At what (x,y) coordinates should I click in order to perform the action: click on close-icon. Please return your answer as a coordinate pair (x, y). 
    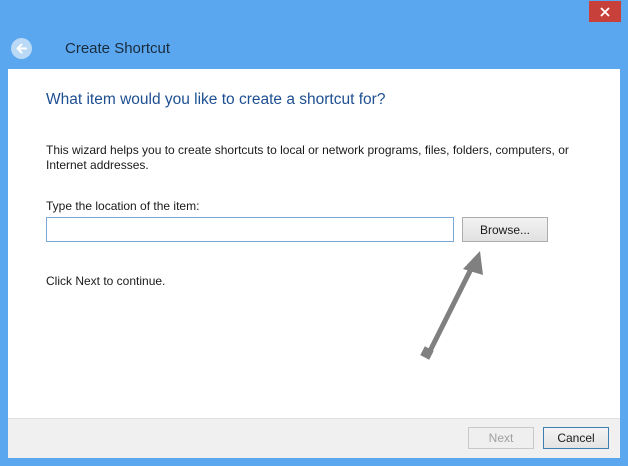
    Looking at the image, I should click on (605, 11).